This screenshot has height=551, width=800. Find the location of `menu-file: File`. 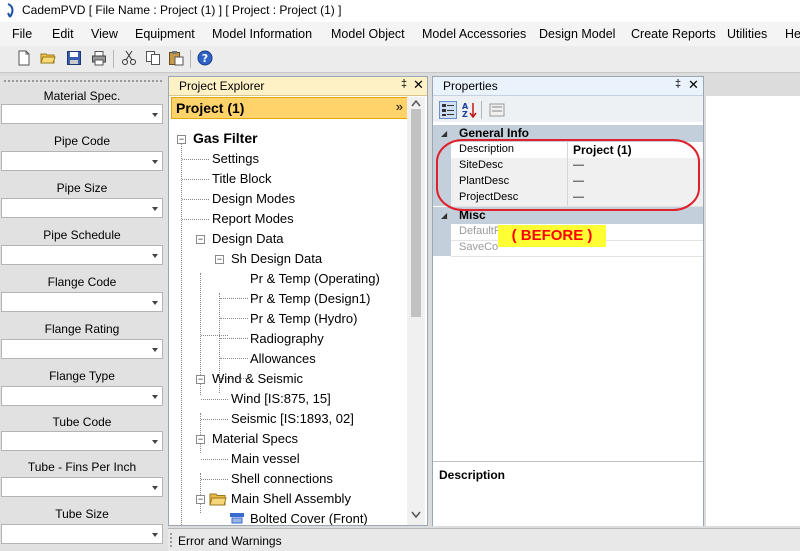

menu-file: File is located at coordinates (22, 34).